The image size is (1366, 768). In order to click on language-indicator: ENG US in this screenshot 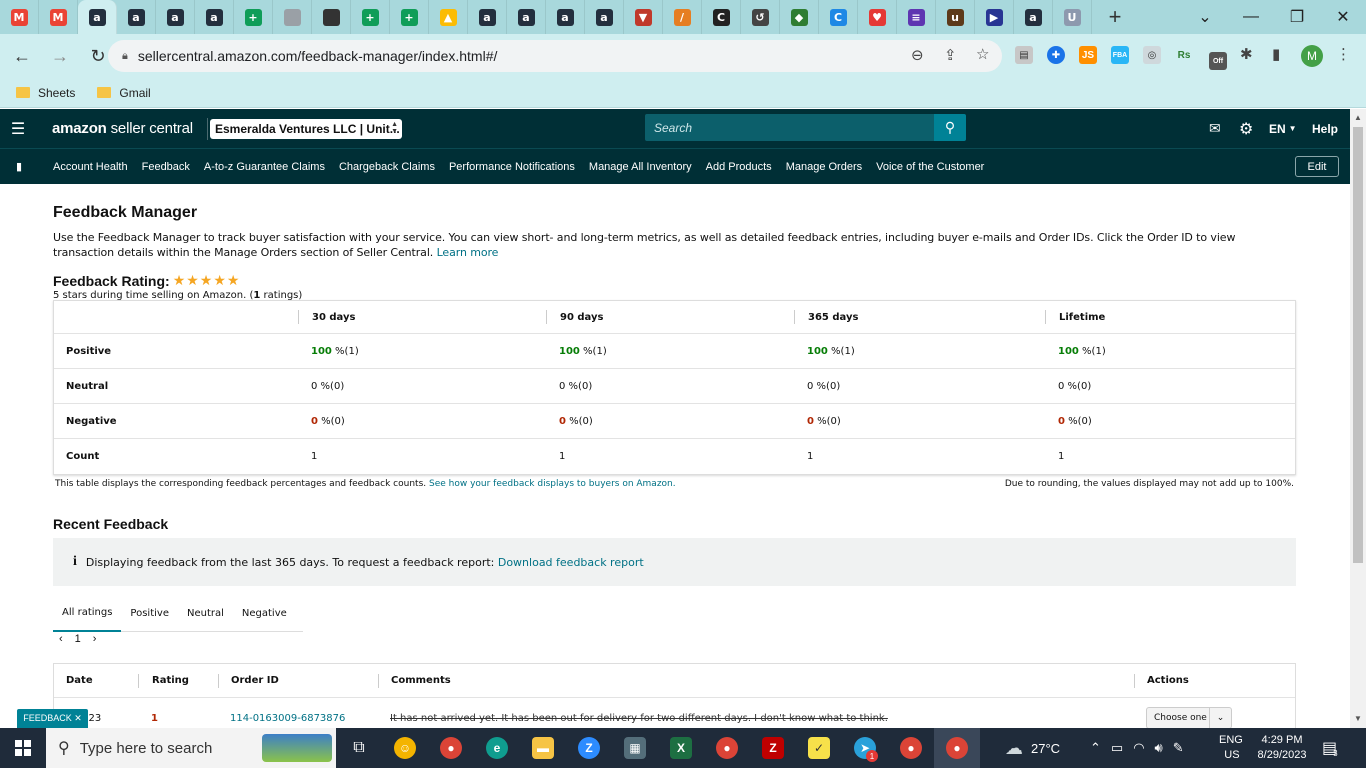, I will do `click(1231, 748)`.